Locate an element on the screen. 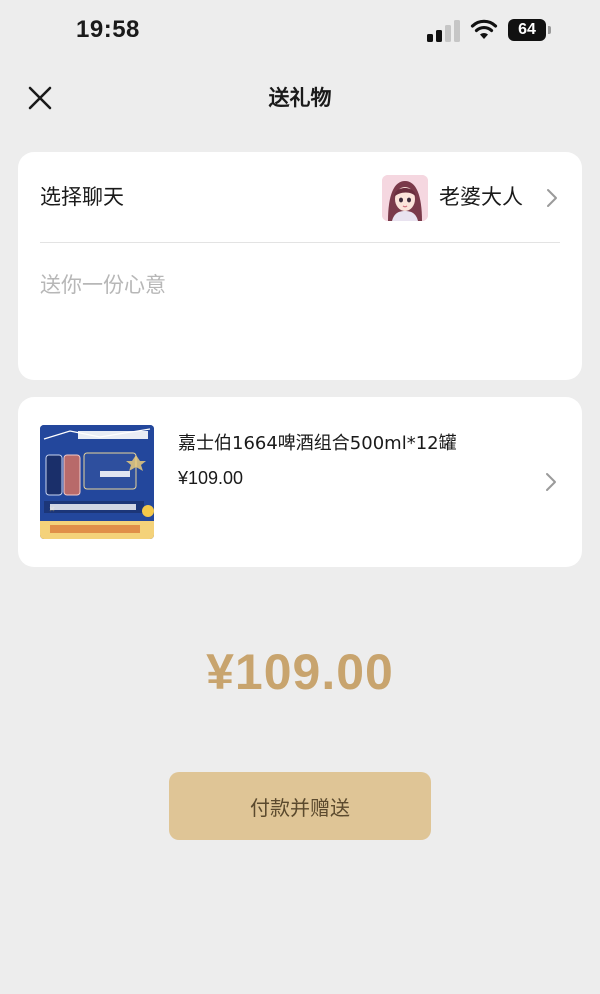 This screenshot has width=600, height=994. product-price: ¥109.00 is located at coordinates (211, 478).